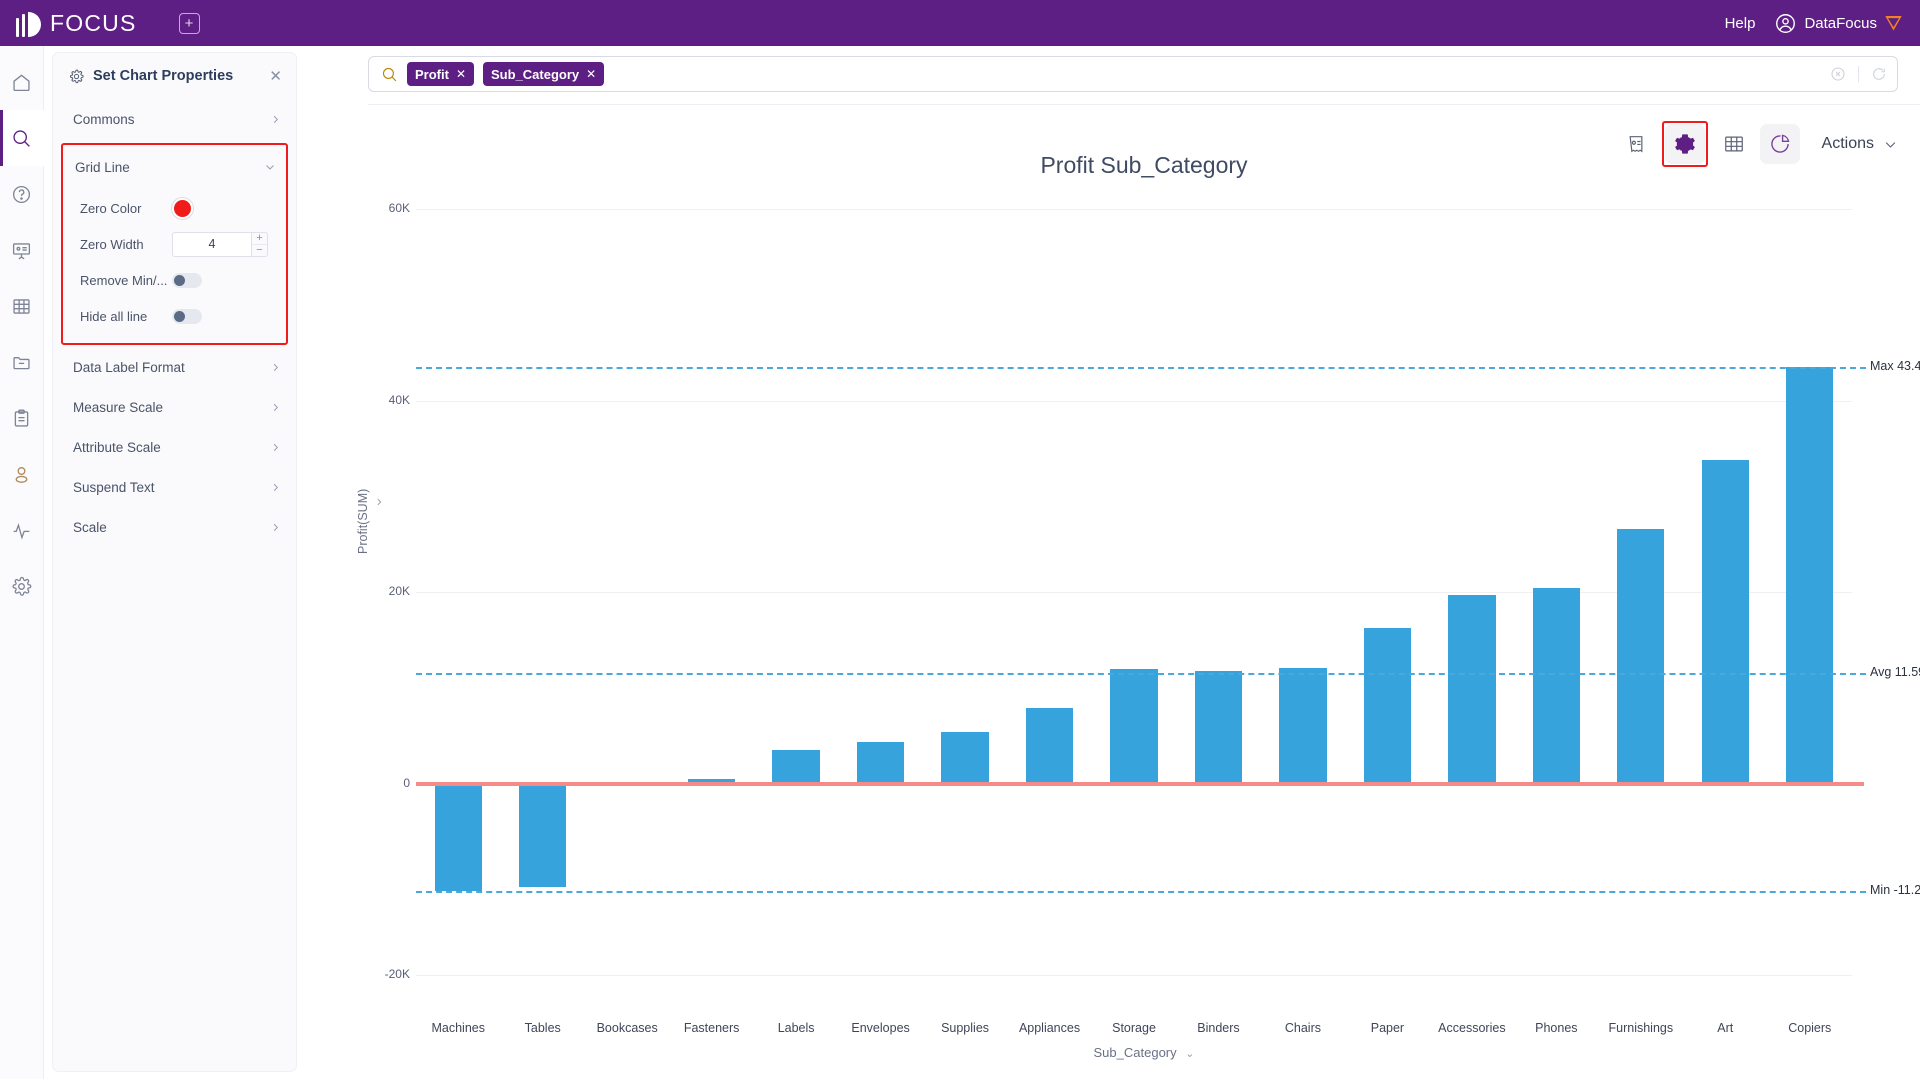  I want to click on sidebar-item-table, so click(22, 306).